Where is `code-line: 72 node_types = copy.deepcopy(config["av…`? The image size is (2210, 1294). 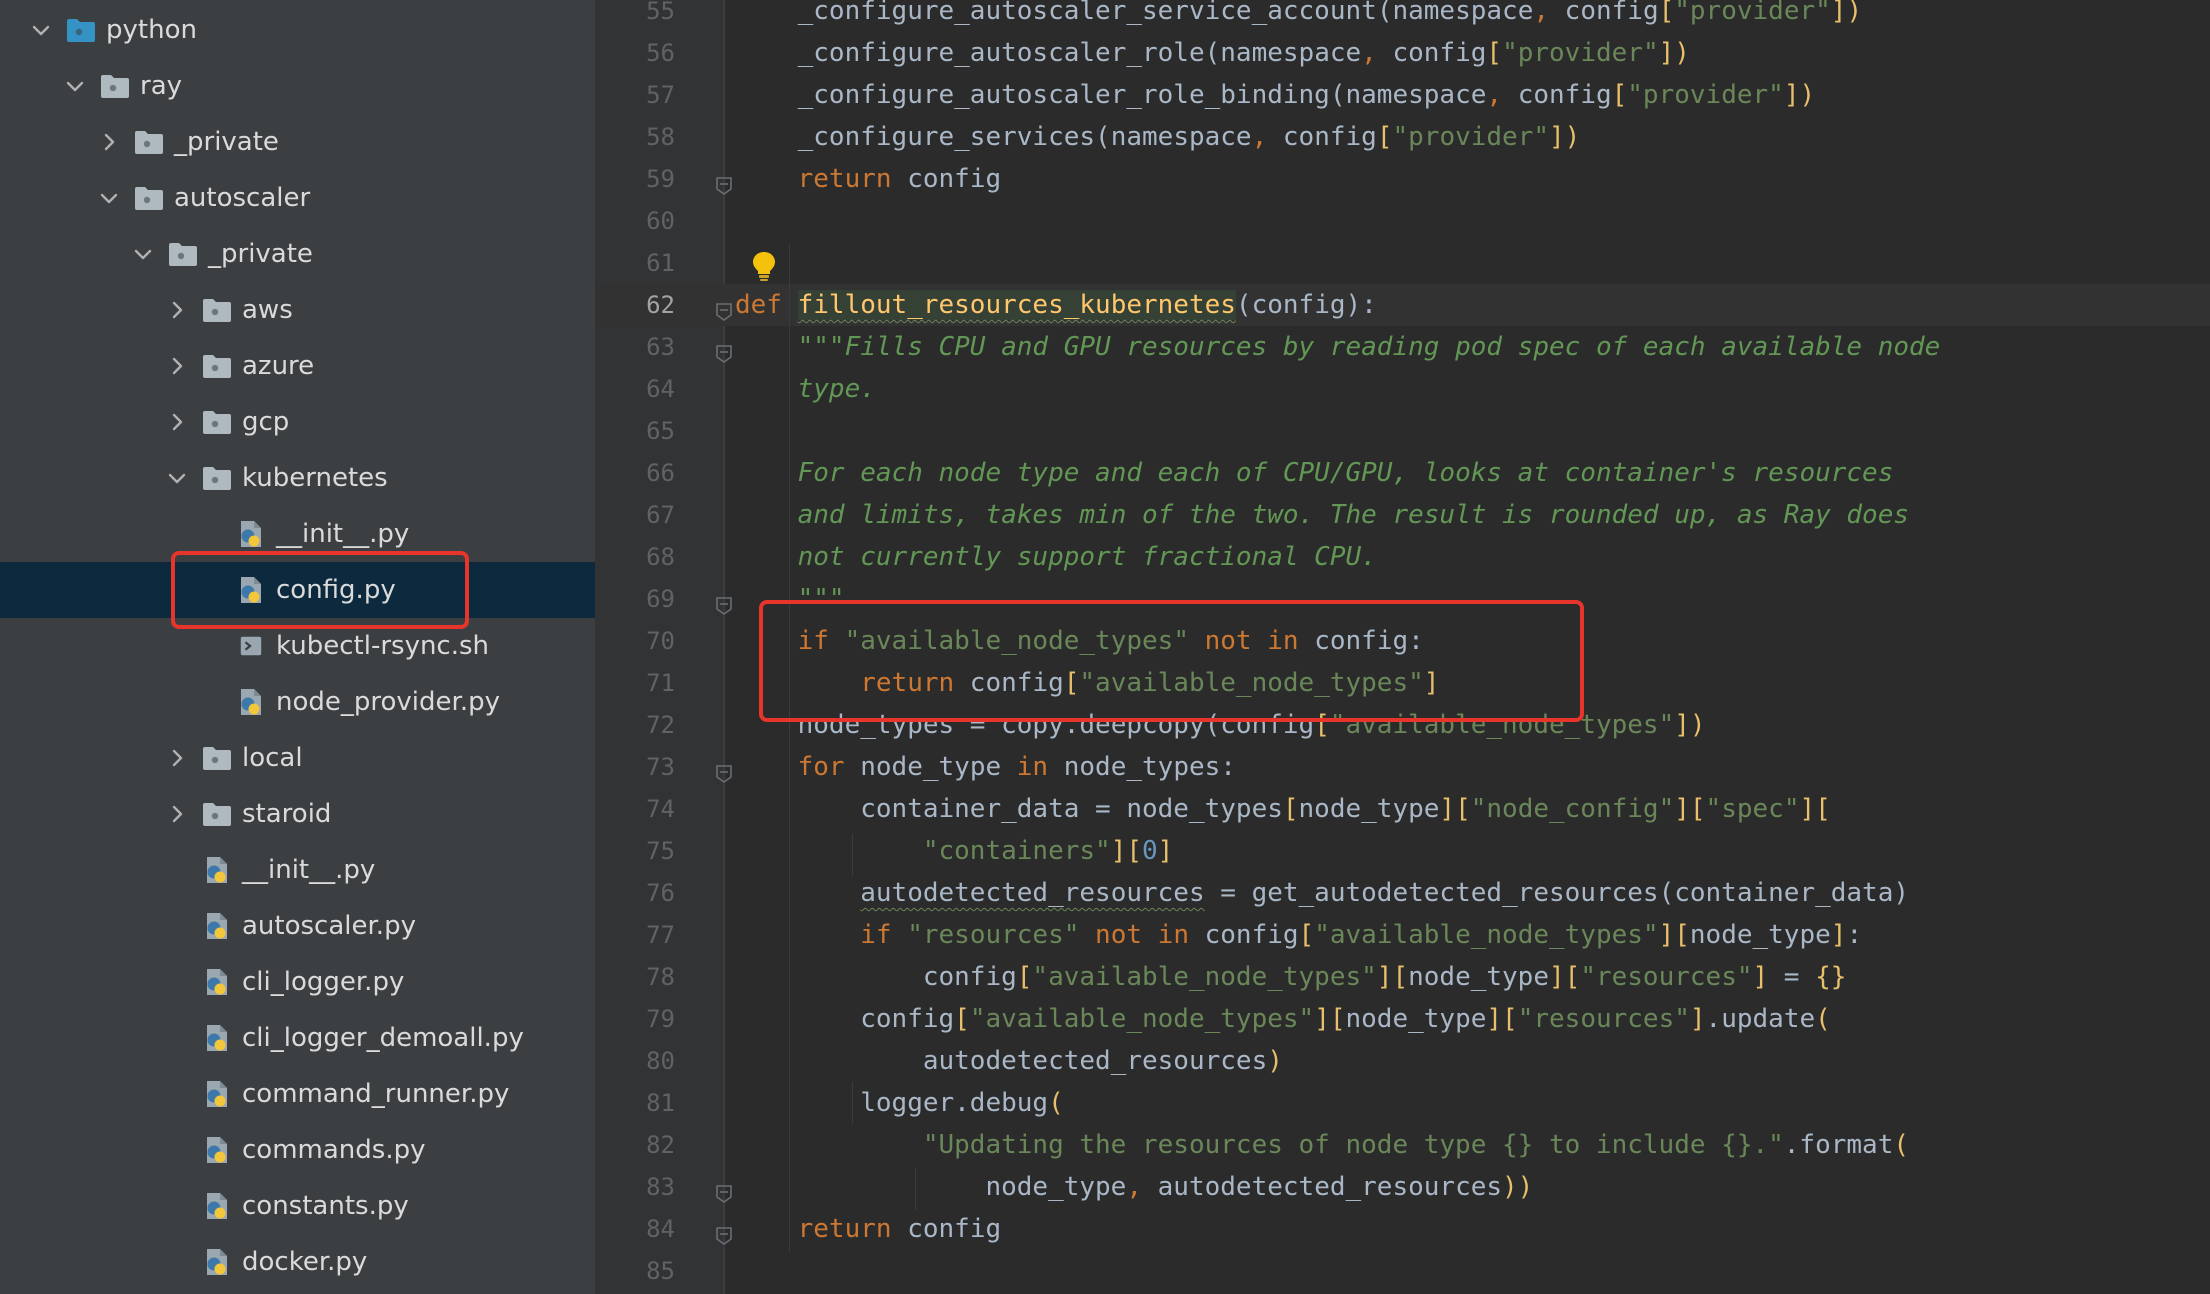 code-line: 72 node_types = copy.deepcopy(config["av… is located at coordinates (1105, 725).